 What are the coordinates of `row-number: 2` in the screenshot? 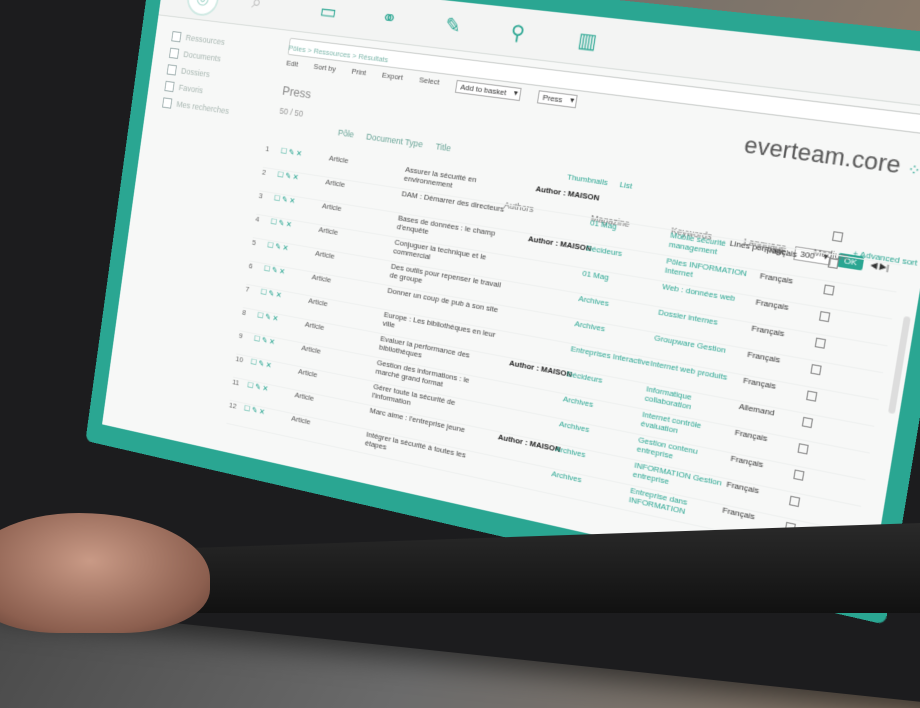 It's located at (264, 172).